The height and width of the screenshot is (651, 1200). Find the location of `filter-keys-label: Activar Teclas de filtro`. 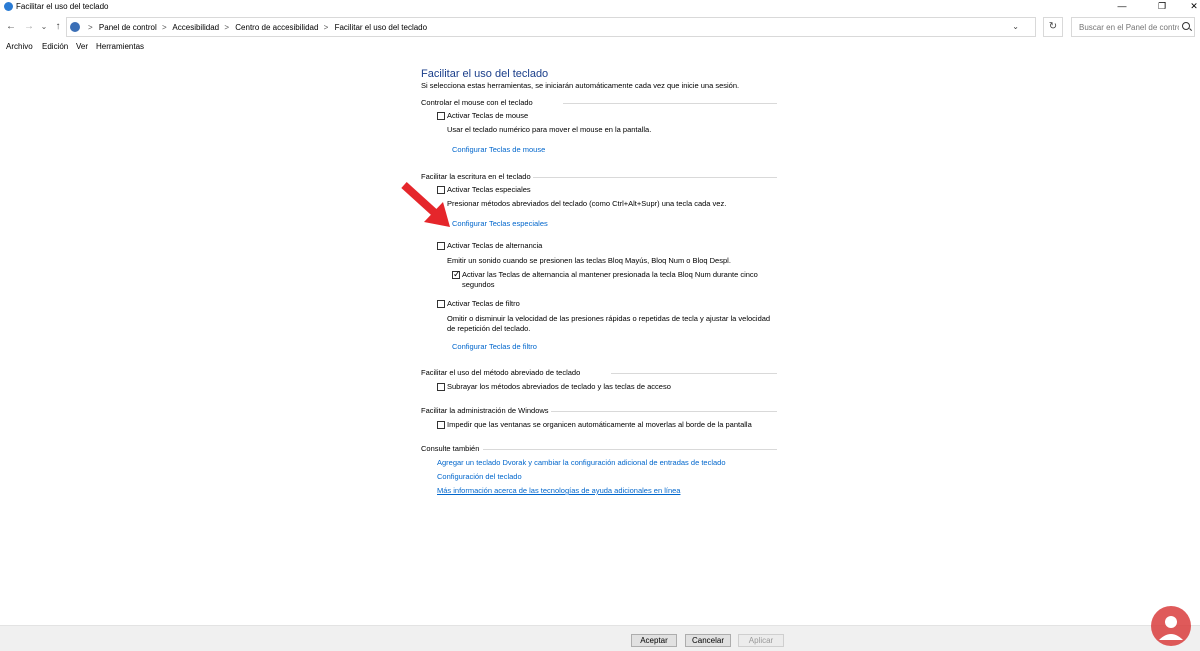

filter-keys-label: Activar Teclas de filtro is located at coordinates (483, 303).